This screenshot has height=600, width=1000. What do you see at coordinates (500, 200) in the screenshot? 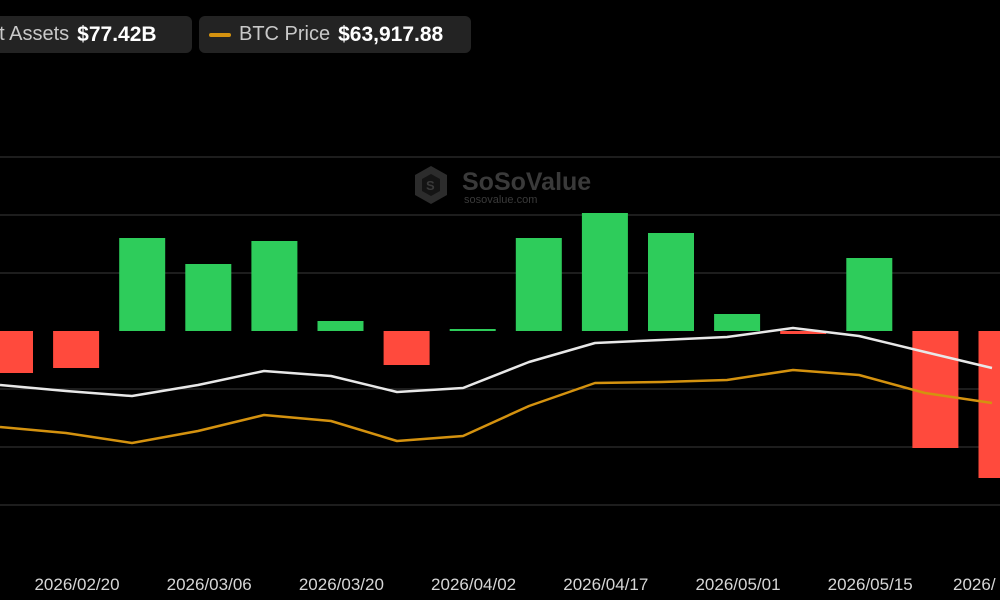
I see `watermark-url: sosovalue.com` at bounding box center [500, 200].